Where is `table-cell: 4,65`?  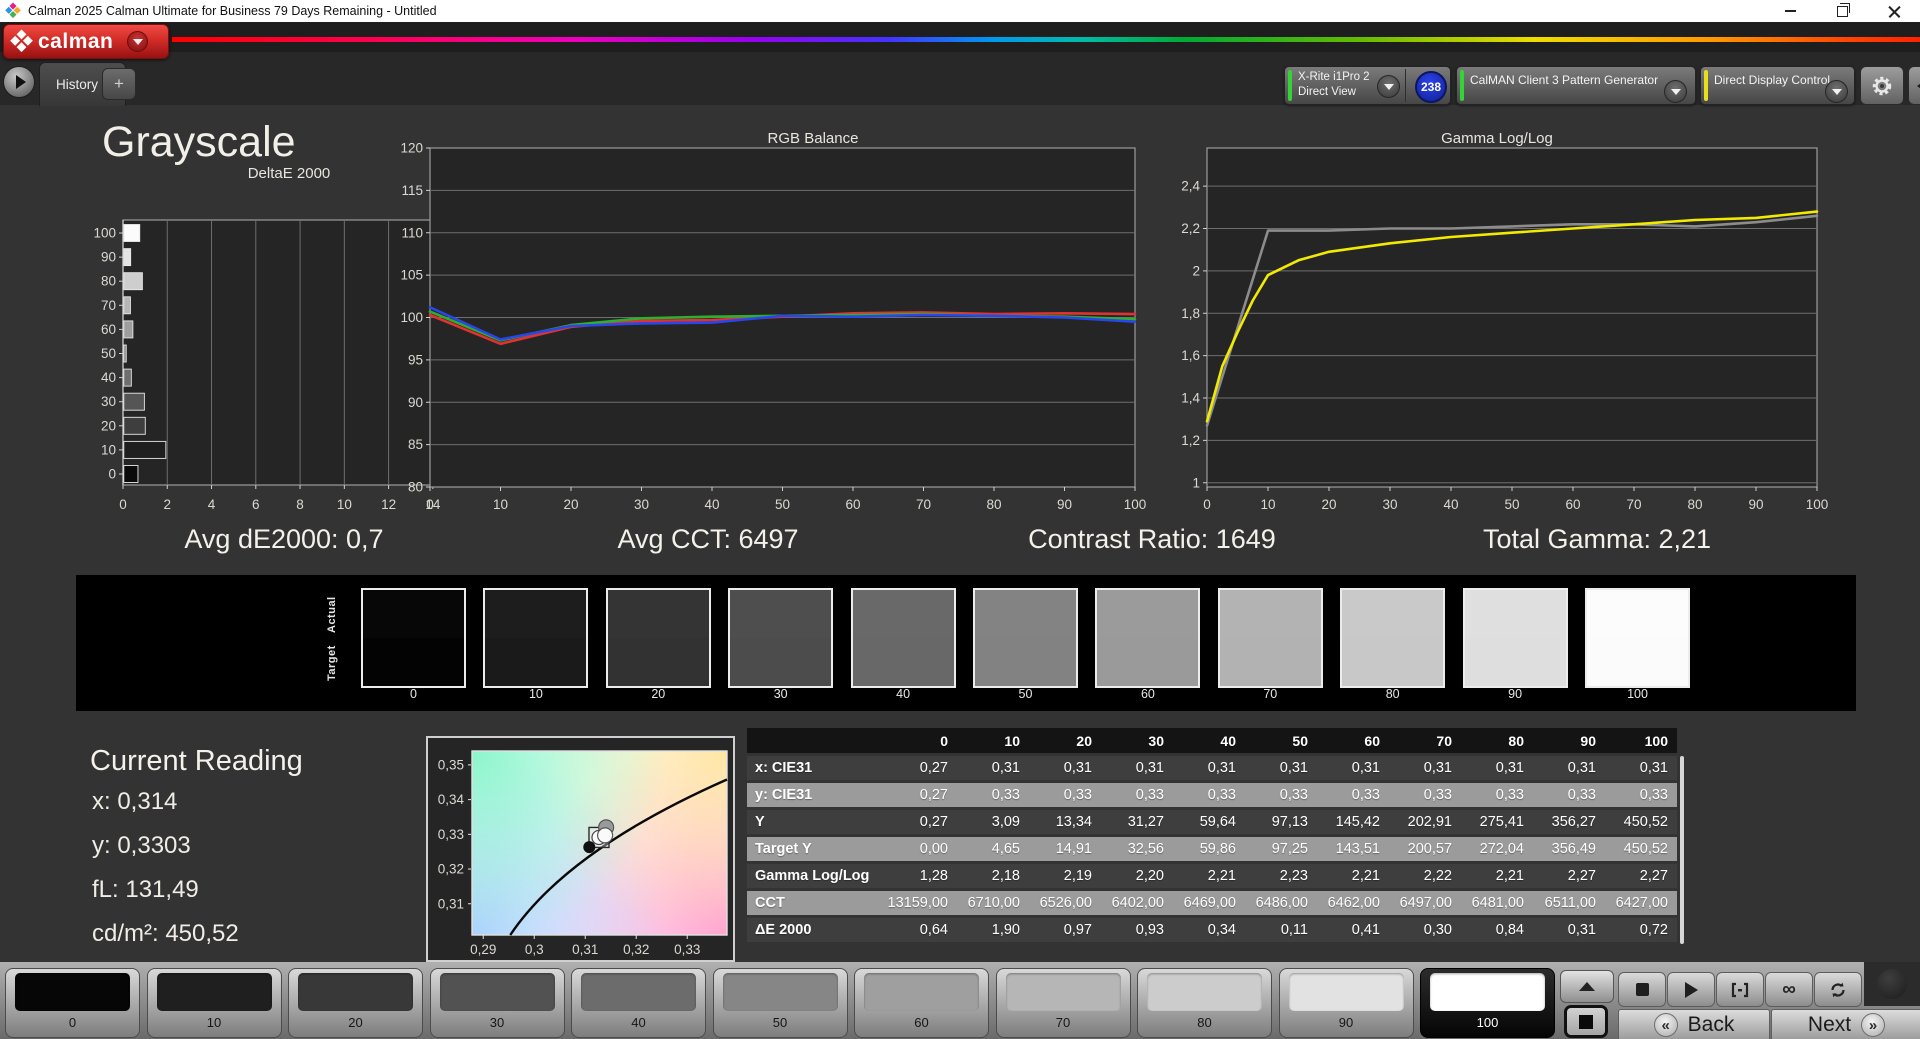
table-cell: 4,65 is located at coordinates (1005, 849).